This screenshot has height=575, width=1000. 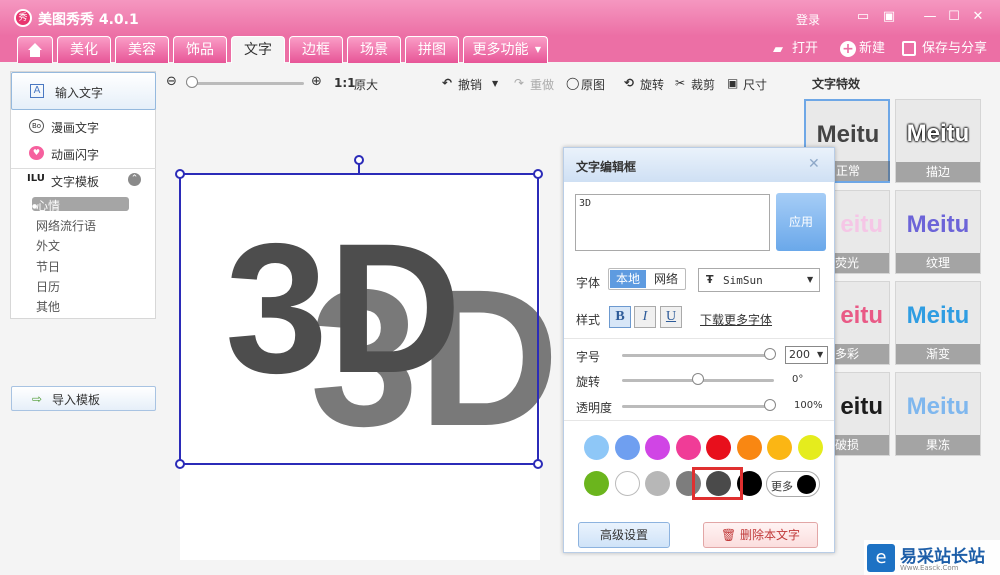 What do you see at coordinates (938, 323) in the screenshot?
I see `effect-5: Meitu 渐变` at bounding box center [938, 323].